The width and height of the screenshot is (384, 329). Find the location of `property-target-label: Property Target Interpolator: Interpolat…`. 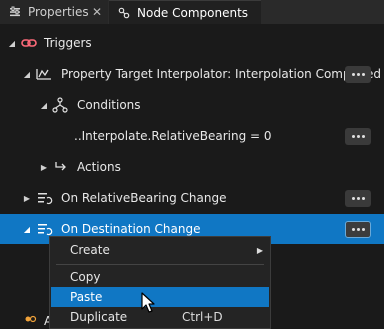

property-target-label: Property Target Interpolator: Interpolat… is located at coordinates (221, 74).